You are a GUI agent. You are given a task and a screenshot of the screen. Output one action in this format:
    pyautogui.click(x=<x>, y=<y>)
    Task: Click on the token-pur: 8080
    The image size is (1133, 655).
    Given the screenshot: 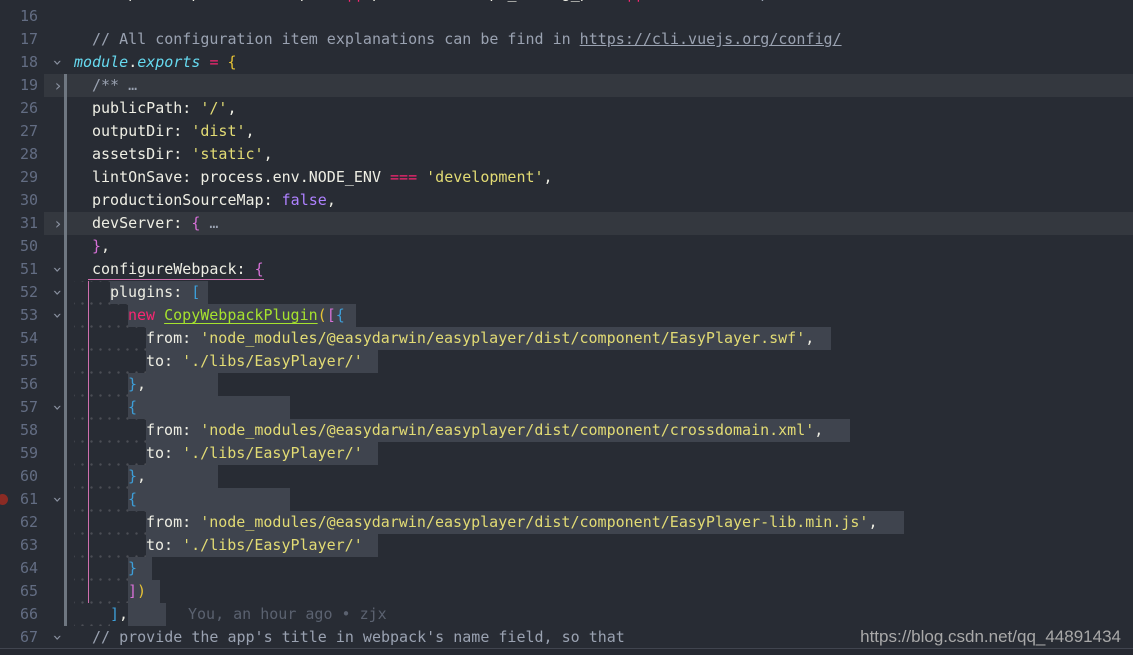 What is the action you would take?
    pyautogui.click(x=670, y=1)
    